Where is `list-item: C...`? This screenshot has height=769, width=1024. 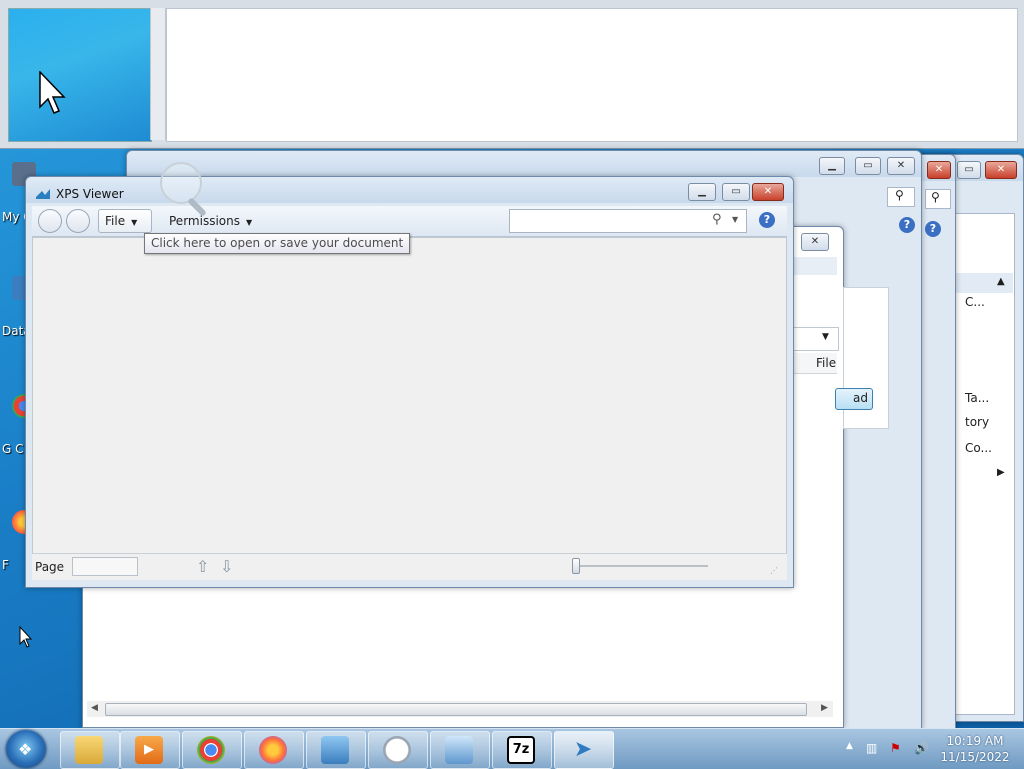
list-item: C... is located at coordinates (975, 302).